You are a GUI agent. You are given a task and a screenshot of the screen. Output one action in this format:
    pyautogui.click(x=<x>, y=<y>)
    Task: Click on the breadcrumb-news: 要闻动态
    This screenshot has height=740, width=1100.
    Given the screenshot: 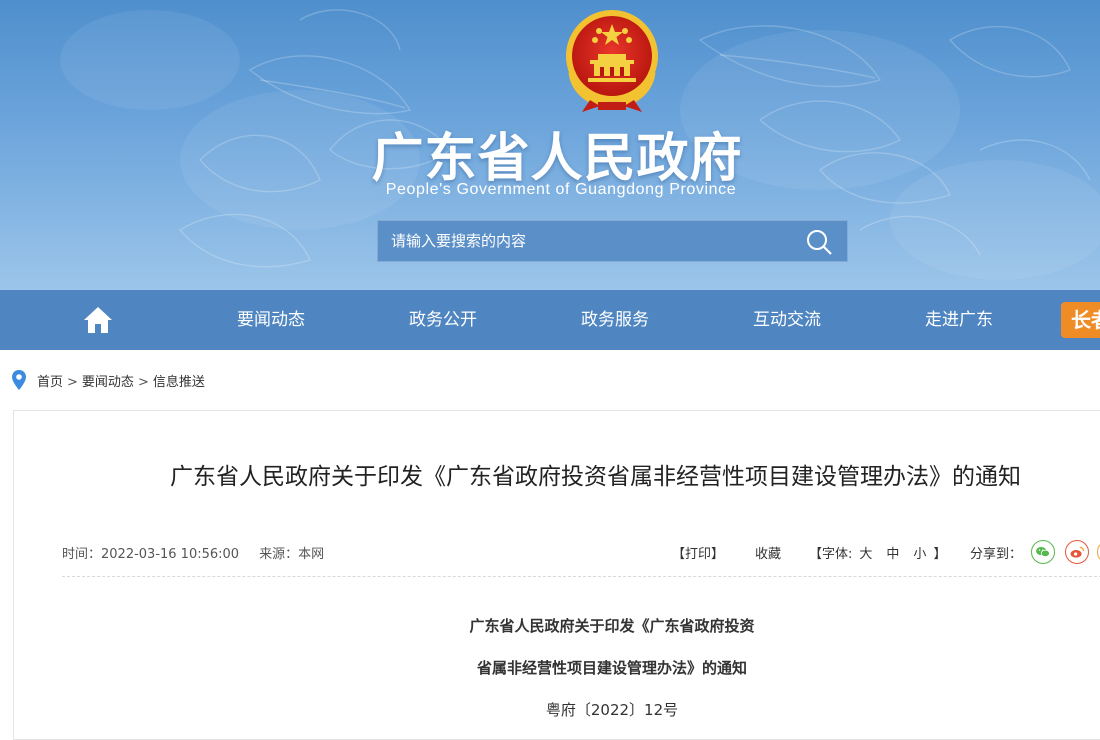 What is the action you would take?
    pyautogui.click(x=108, y=382)
    